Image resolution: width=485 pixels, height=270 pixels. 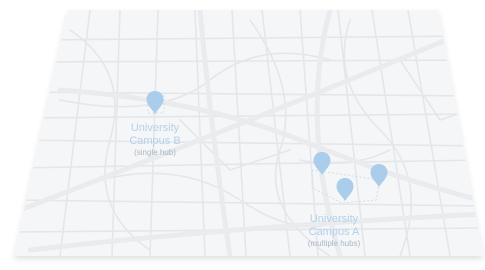 I want to click on campus-b-name-line1: University, so click(x=155, y=128).